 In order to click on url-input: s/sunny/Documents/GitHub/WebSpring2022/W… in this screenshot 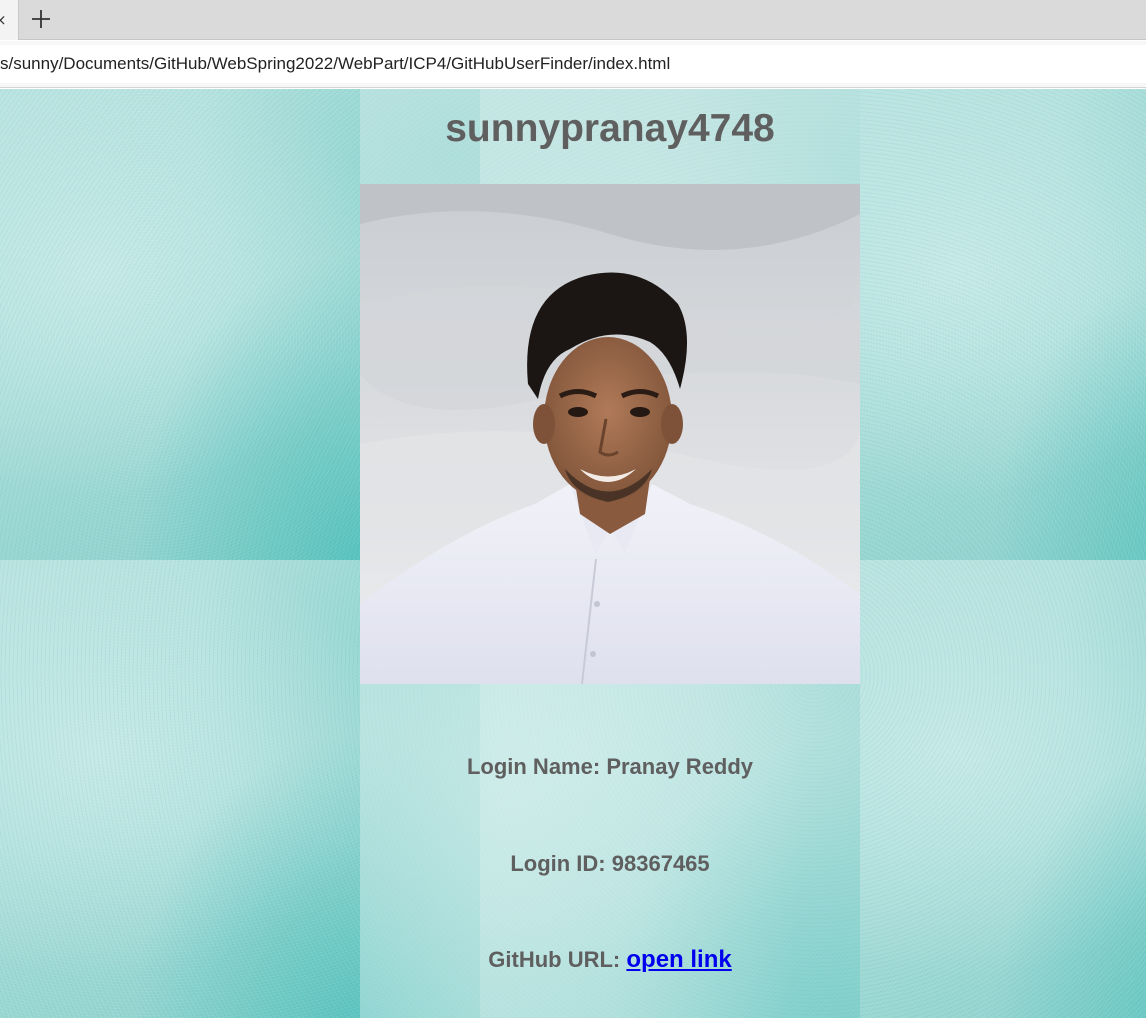, I will do `click(573, 64)`.